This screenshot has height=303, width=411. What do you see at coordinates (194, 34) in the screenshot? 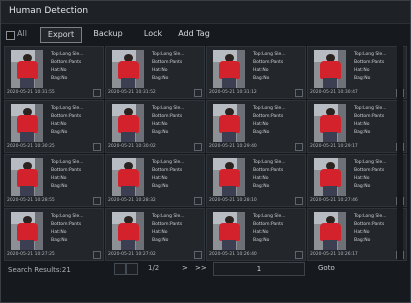
I see `add-tag-button: Add Tag` at bounding box center [194, 34].